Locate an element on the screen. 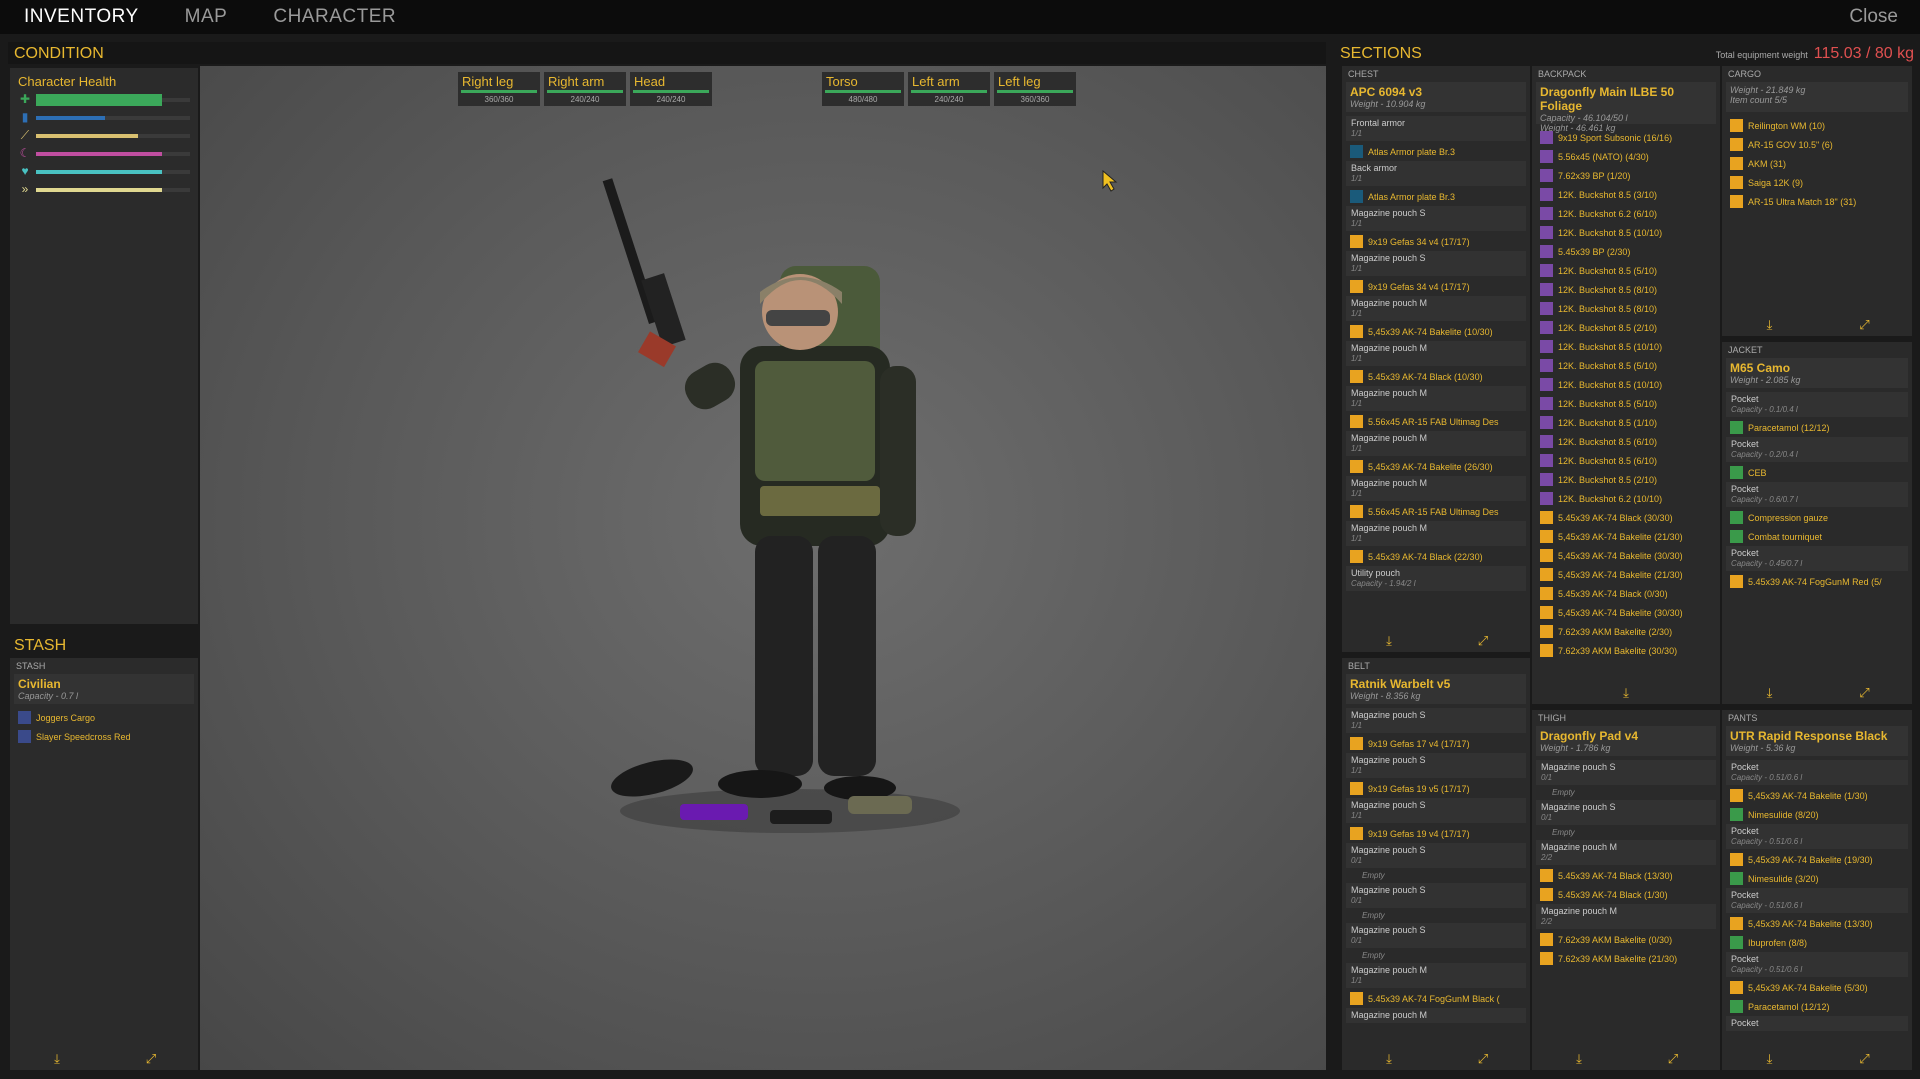  inventory-item: 12K. Buckshot 8.5 (2/10) is located at coordinates (1626, 327).